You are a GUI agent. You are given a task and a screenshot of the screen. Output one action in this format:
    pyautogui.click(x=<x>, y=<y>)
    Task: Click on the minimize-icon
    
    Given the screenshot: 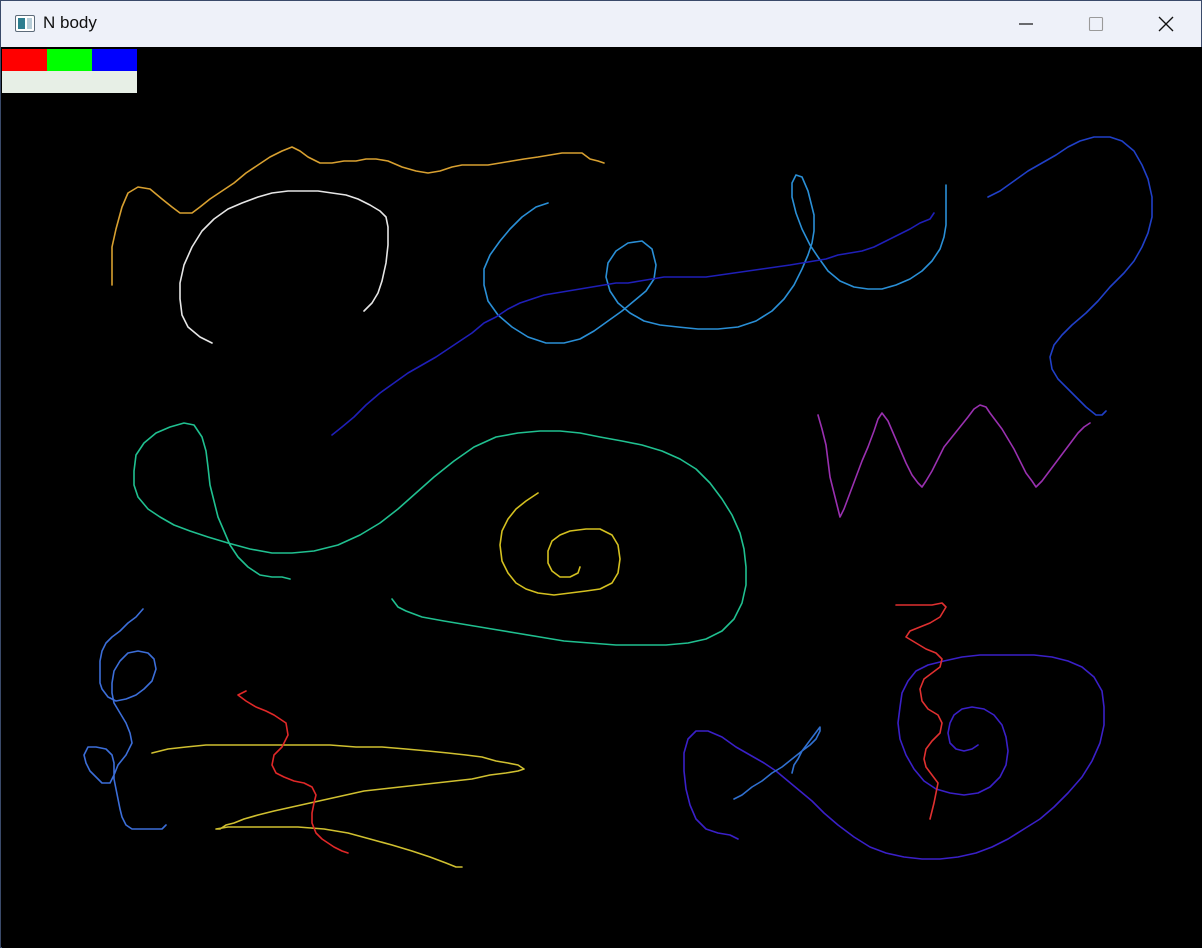 What is the action you would take?
    pyautogui.click(x=1026, y=24)
    